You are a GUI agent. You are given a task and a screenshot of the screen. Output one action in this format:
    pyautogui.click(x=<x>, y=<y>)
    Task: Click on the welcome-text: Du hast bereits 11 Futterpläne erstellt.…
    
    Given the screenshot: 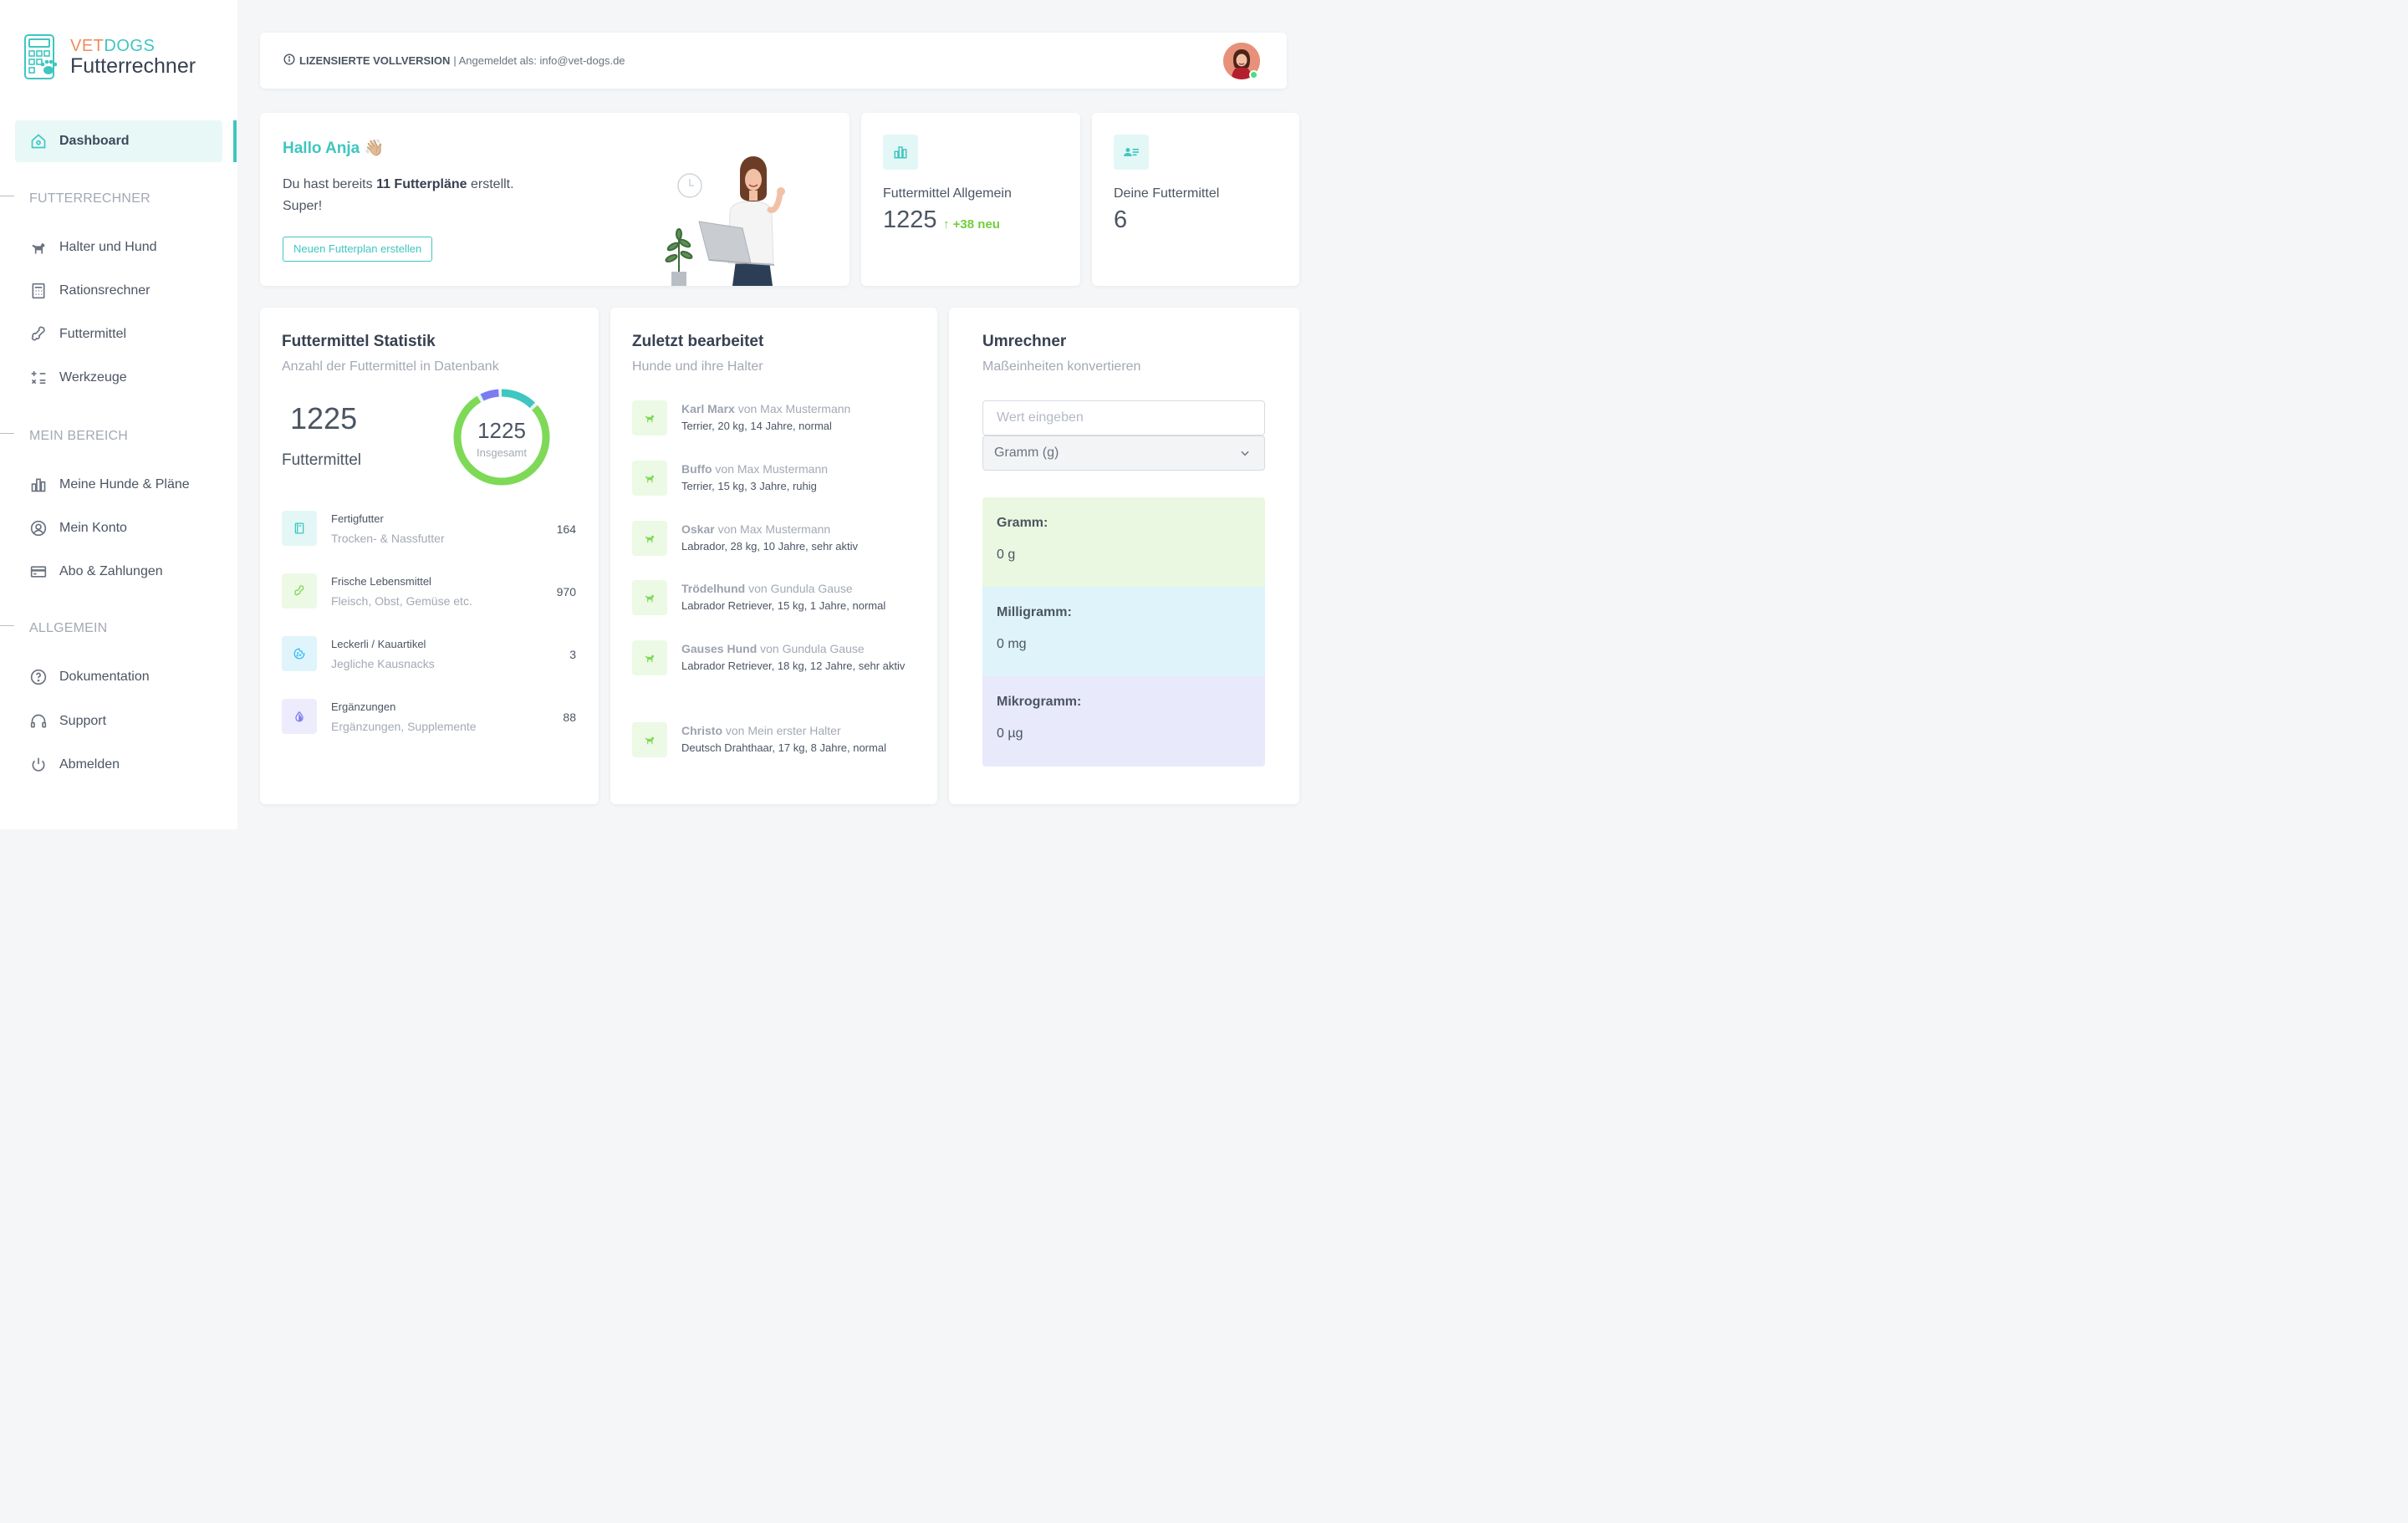 What is the action you would take?
    pyautogui.click(x=399, y=195)
    